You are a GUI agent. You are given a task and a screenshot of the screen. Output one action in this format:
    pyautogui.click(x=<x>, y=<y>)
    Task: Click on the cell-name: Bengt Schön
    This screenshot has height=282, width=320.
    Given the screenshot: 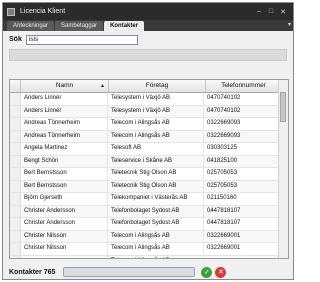 What is the action you would take?
    pyautogui.click(x=64, y=161)
    